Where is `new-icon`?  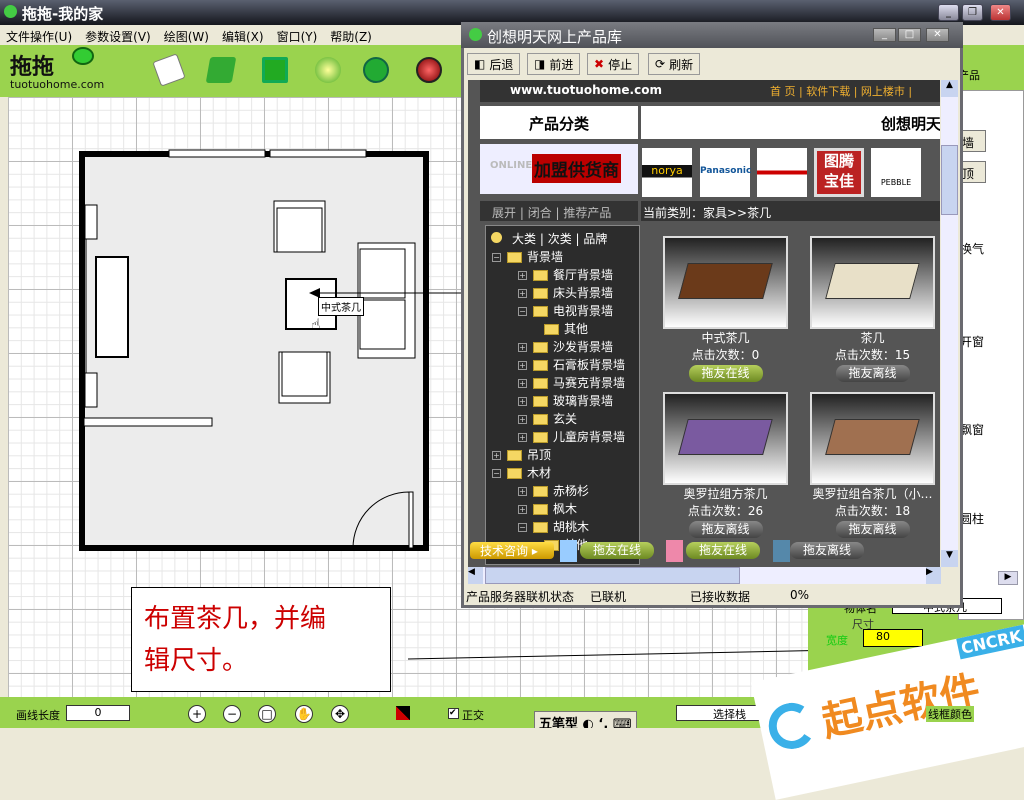 new-icon is located at coordinates (169, 70).